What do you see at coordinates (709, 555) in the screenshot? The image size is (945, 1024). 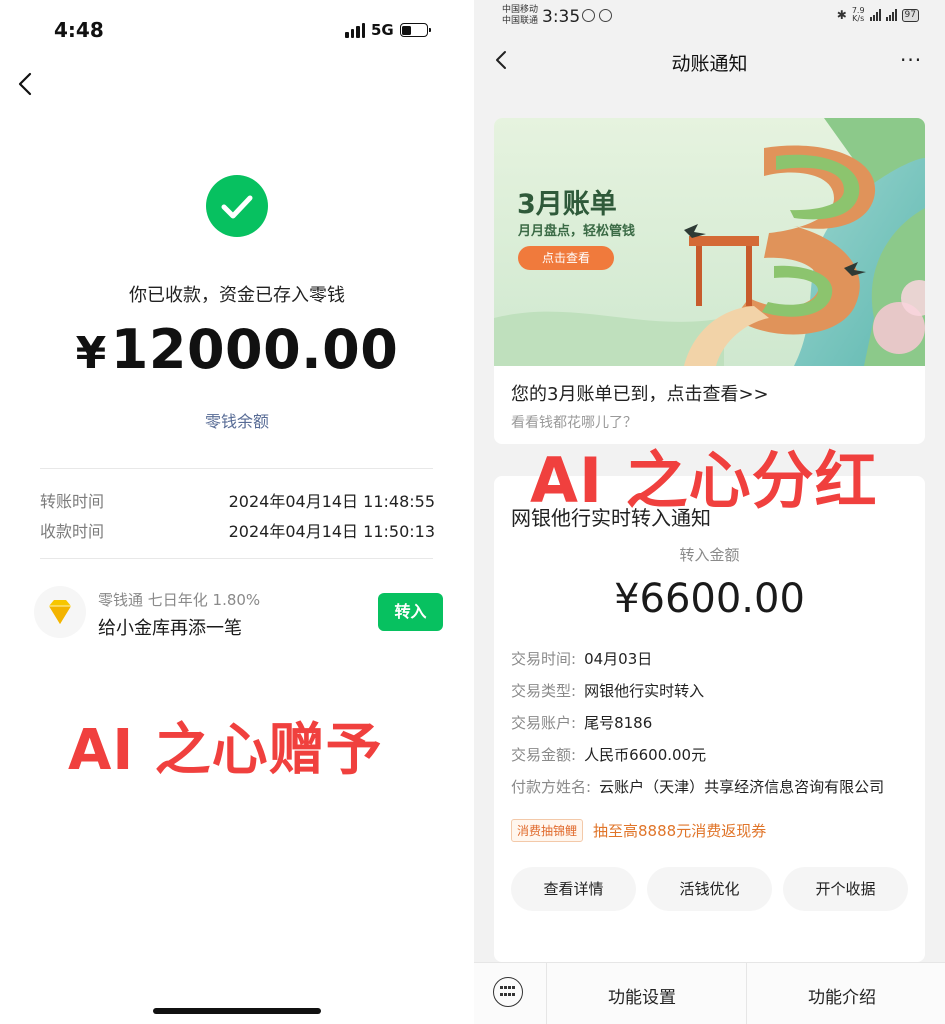 I see `amount-label: 转入金额` at bounding box center [709, 555].